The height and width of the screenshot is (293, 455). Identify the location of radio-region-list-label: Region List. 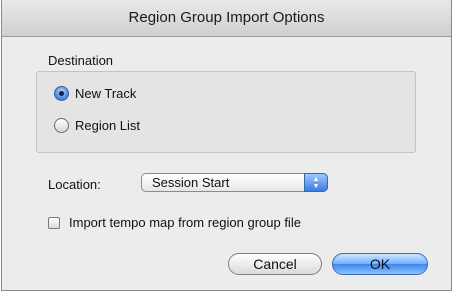
(108, 125).